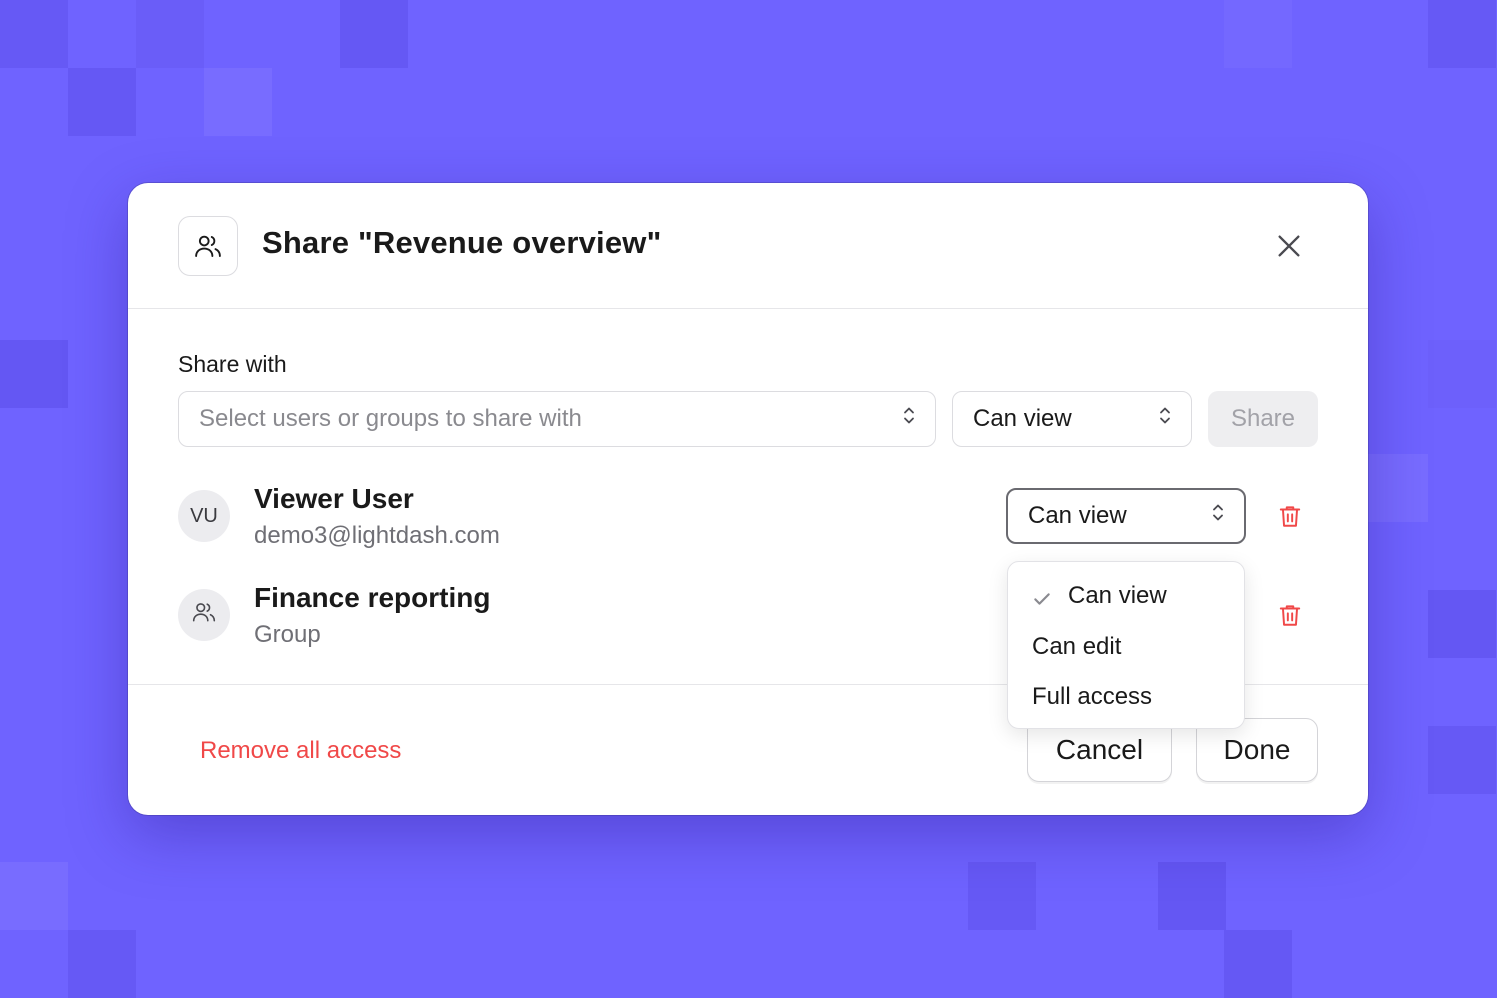  What do you see at coordinates (390, 418) in the screenshot?
I see `user-group-select-placeholder: Select users or groups to share with` at bounding box center [390, 418].